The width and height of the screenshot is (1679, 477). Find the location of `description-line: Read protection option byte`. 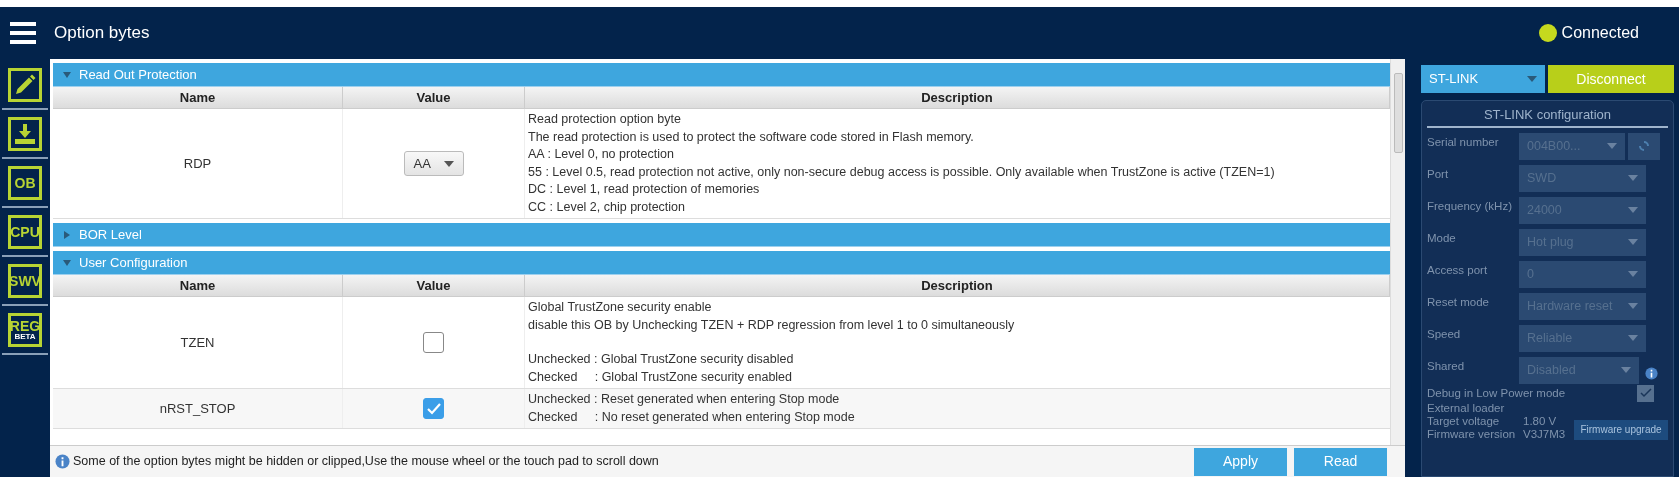

description-line: Read protection option byte is located at coordinates (605, 119).